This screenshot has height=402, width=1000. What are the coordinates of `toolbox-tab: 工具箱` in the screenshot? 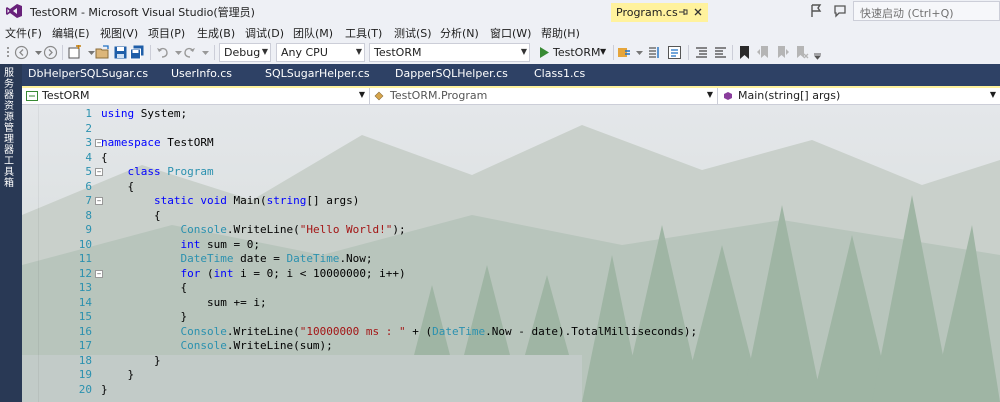 It's located at (10, 172).